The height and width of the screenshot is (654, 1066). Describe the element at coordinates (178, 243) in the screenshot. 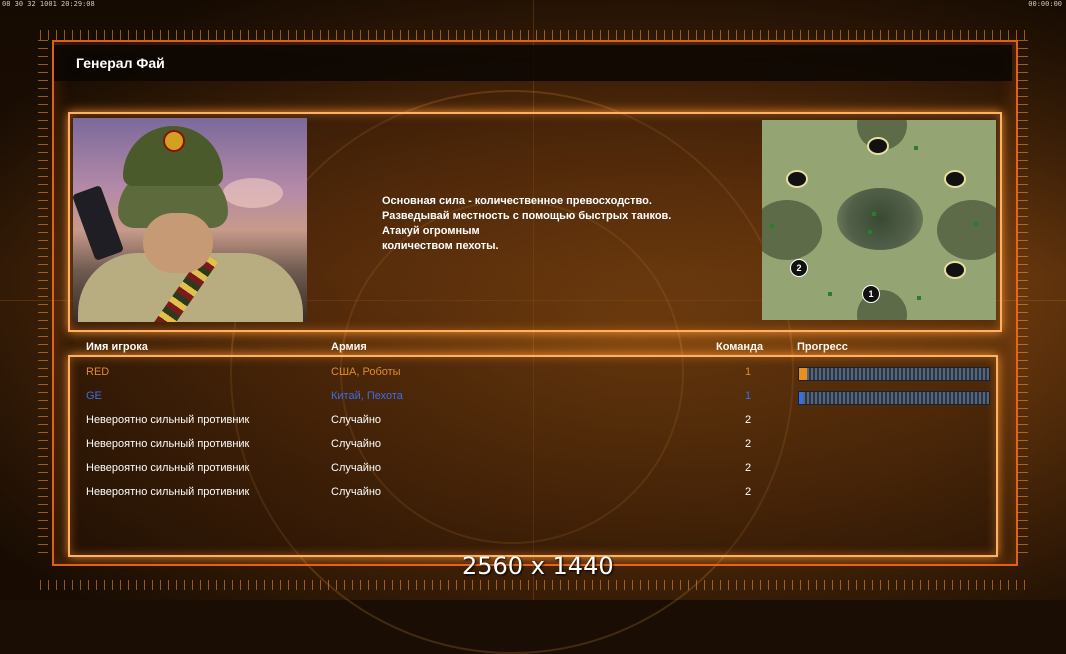

I see `portrait-face` at that location.